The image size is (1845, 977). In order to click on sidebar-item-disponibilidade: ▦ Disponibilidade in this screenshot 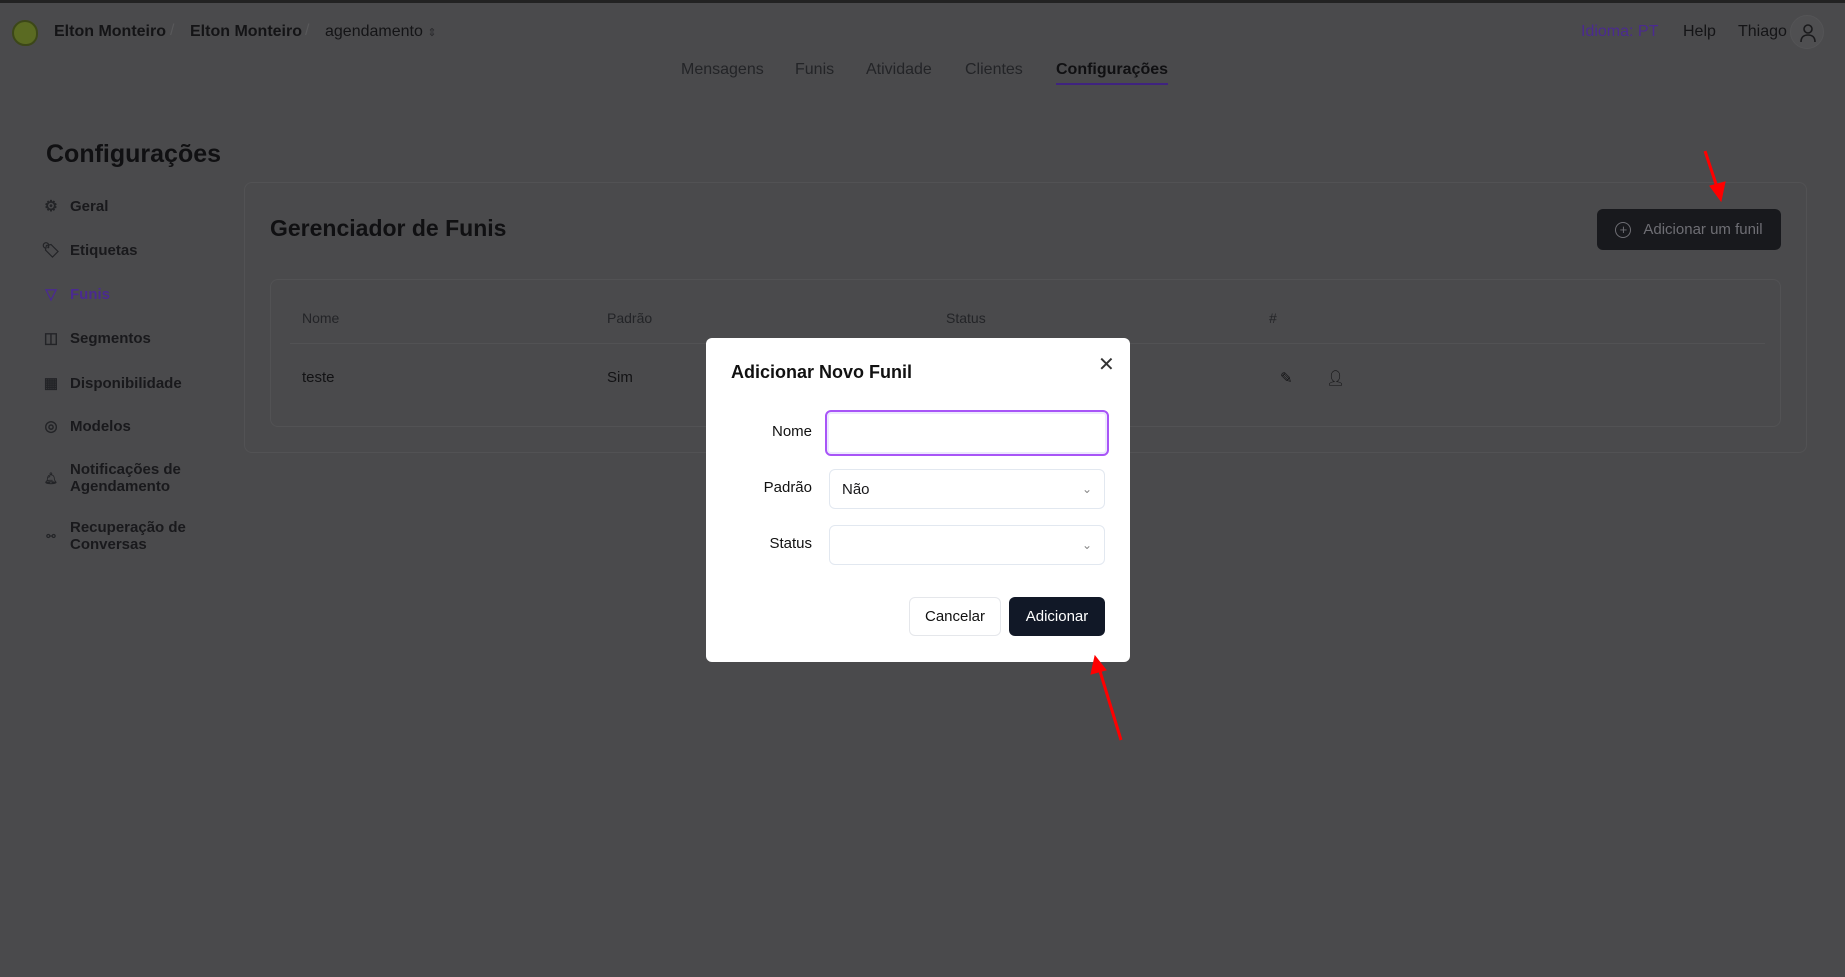, I will do `click(132, 383)`.